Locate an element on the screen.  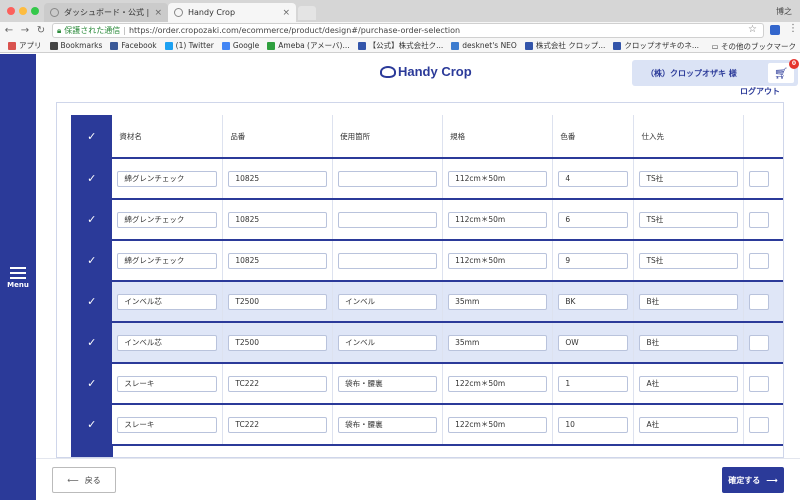
bookmark-item: desknet's NEO is located at coordinates (484, 45).